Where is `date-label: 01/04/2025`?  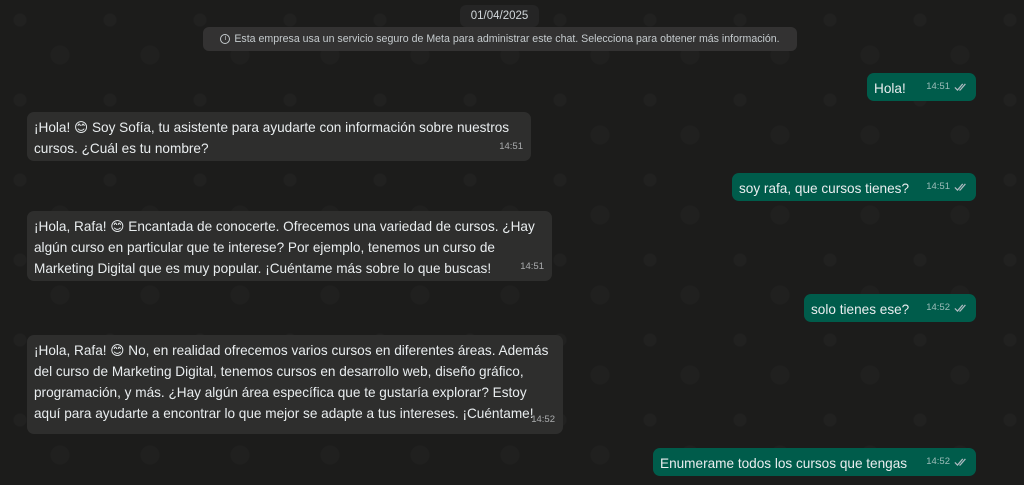
date-label: 01/04/2025 is located at coordinates (499, 16).